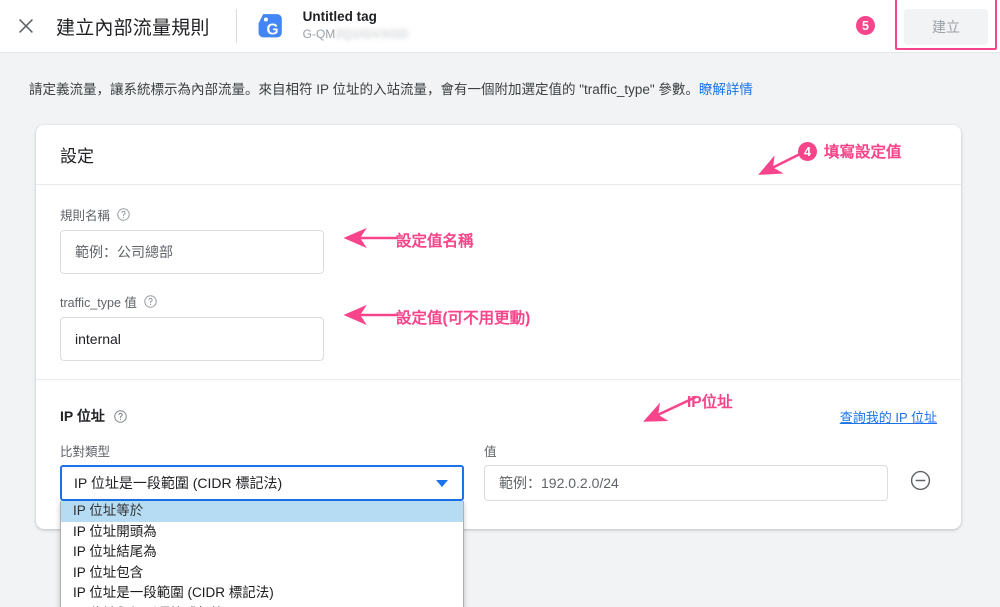 Image resolution: width=1000 pixels, height=607 pixels. I want to click on ip-address-title-row: IP 位址, so click(94, 416).